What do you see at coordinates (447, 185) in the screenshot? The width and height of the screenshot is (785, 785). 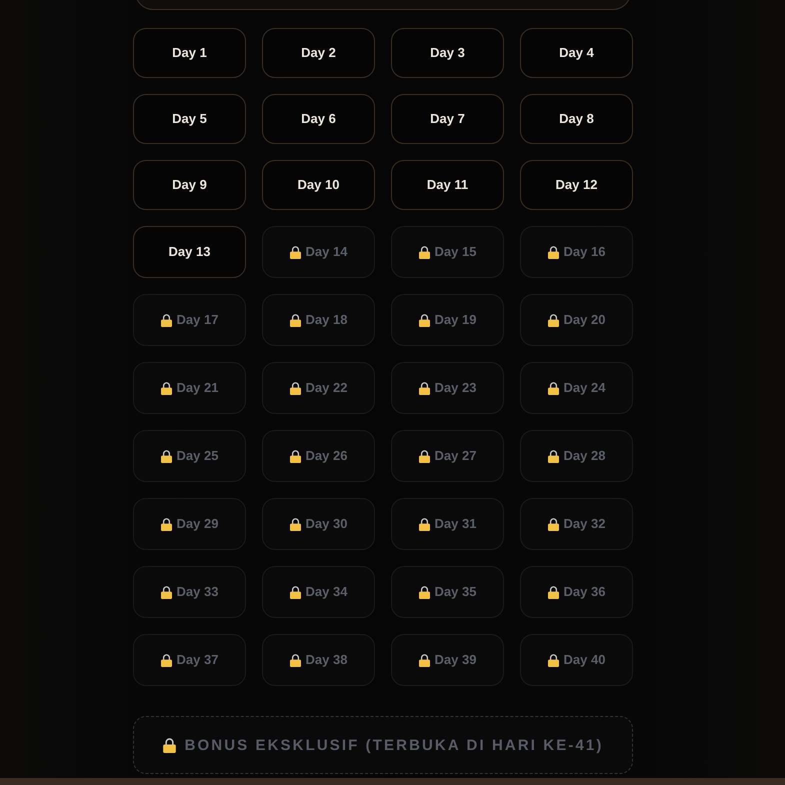 I see `day-button: Day 11` at bounding box center [447, 185].